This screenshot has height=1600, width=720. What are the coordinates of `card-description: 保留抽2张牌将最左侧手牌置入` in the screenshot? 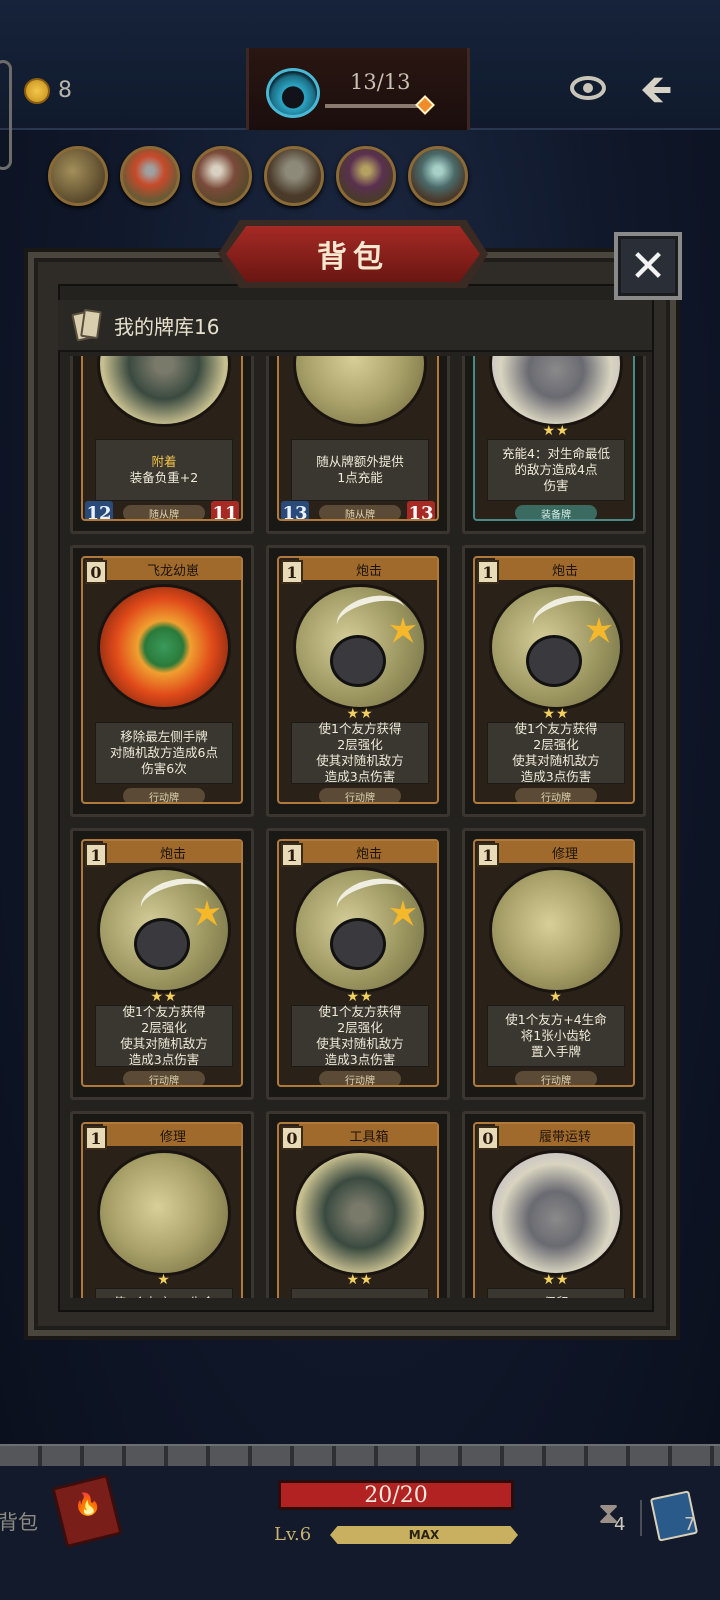 It's located at (556, 1293).